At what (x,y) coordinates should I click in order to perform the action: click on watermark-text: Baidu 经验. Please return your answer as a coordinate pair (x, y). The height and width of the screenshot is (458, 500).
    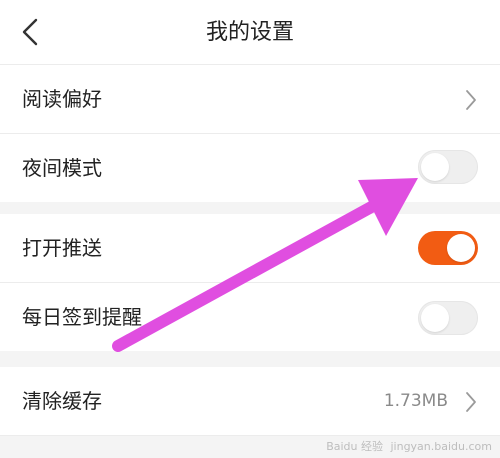
    Looking at the image, I should click on (354, 446).